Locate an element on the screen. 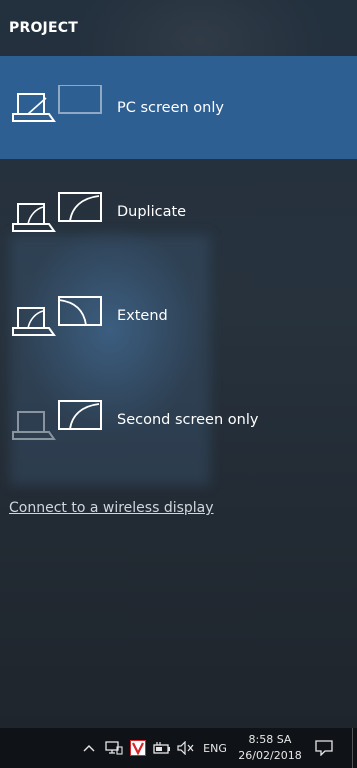  connect-wireless-display-link: Connect to a wireless display is located at coordinates (111, 508).